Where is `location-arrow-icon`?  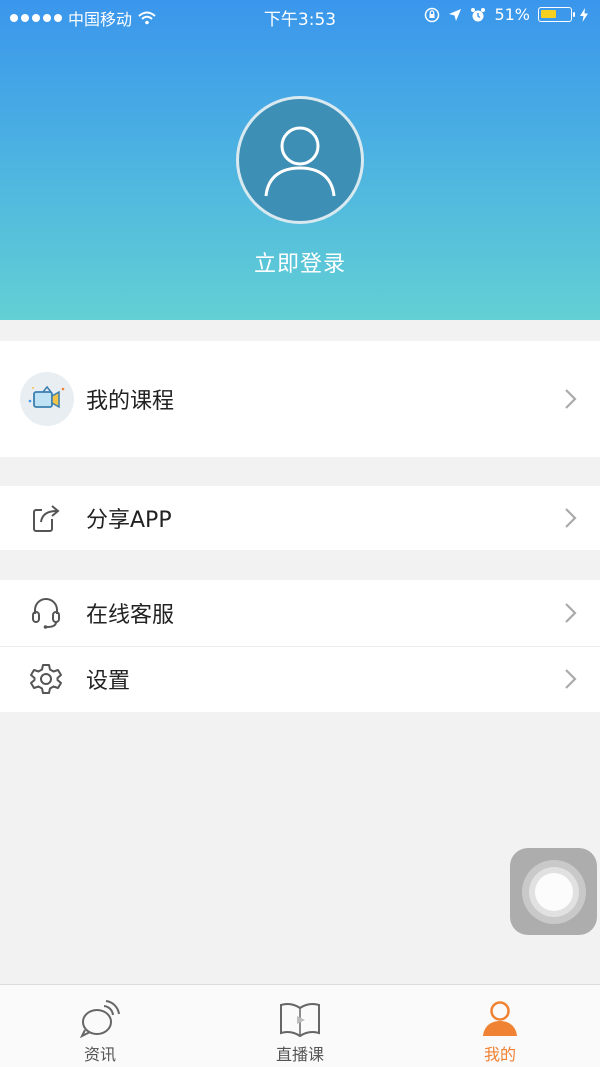 location-arrow-icon is located at coordinates (455, 14).